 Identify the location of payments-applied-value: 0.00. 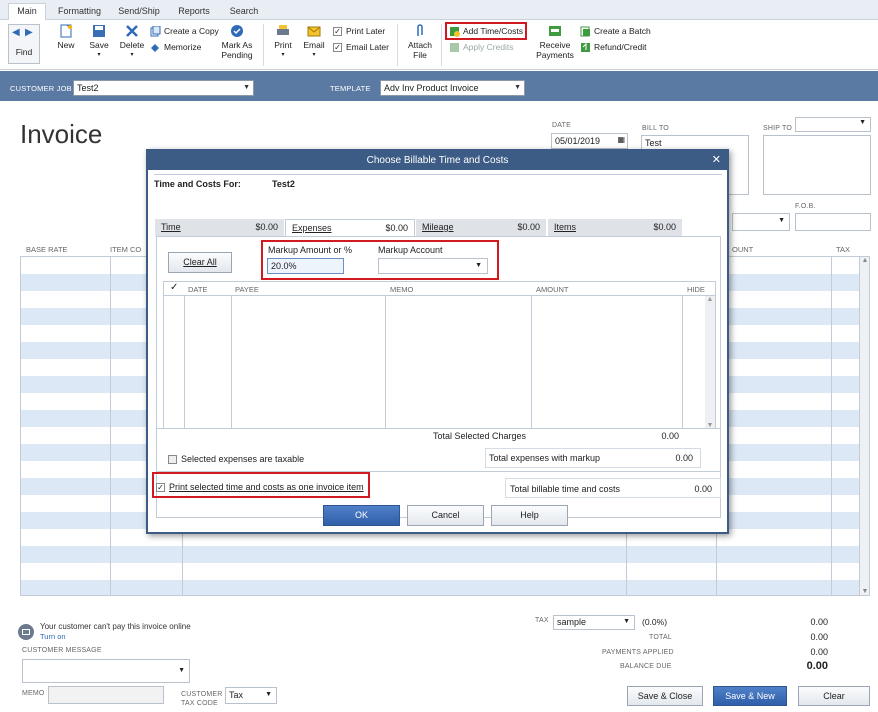
(819, 652).